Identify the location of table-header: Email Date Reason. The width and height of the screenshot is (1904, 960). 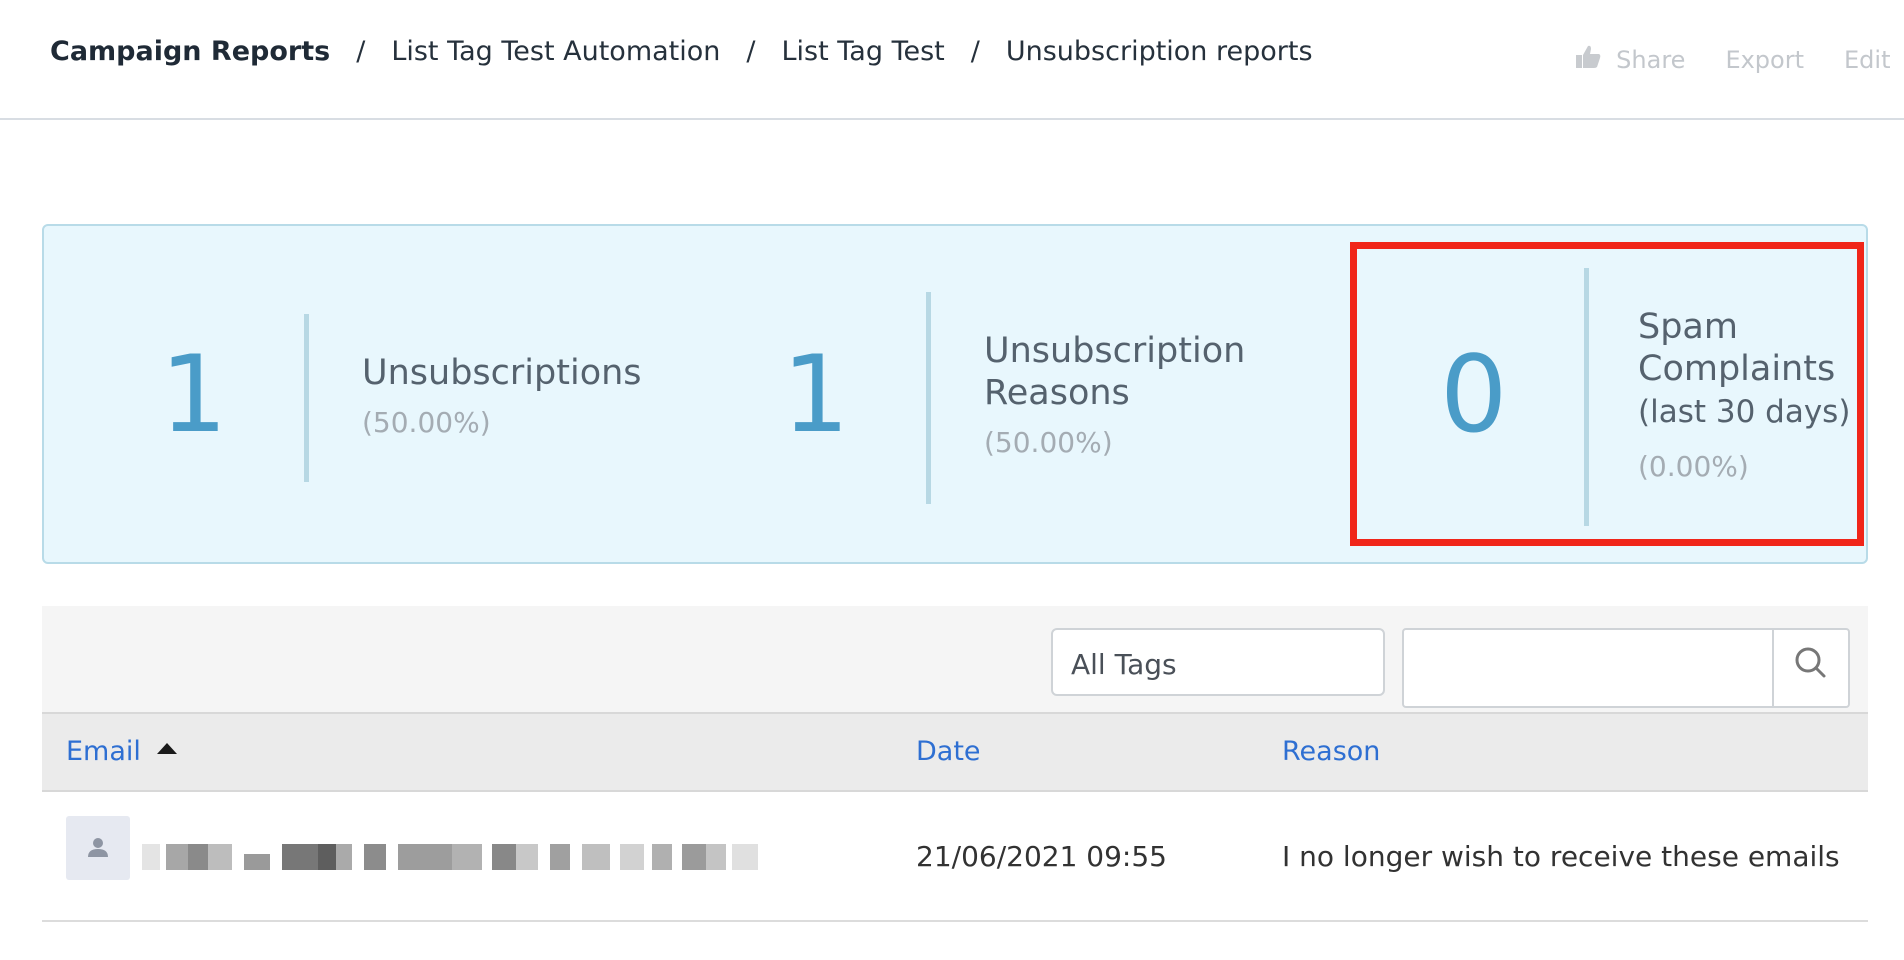
(955, 752).